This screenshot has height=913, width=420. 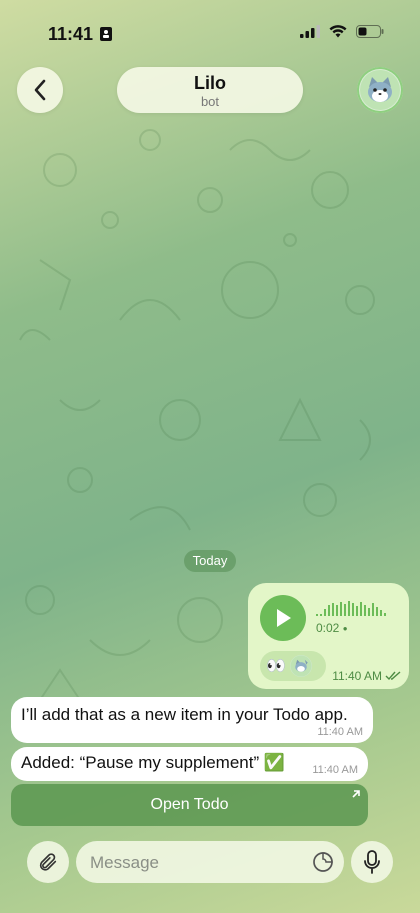 What do you see at coordinates (276, 666) in the screenshot?
I see `reaction-emoji: 👀` at bounding box center [276, 666].